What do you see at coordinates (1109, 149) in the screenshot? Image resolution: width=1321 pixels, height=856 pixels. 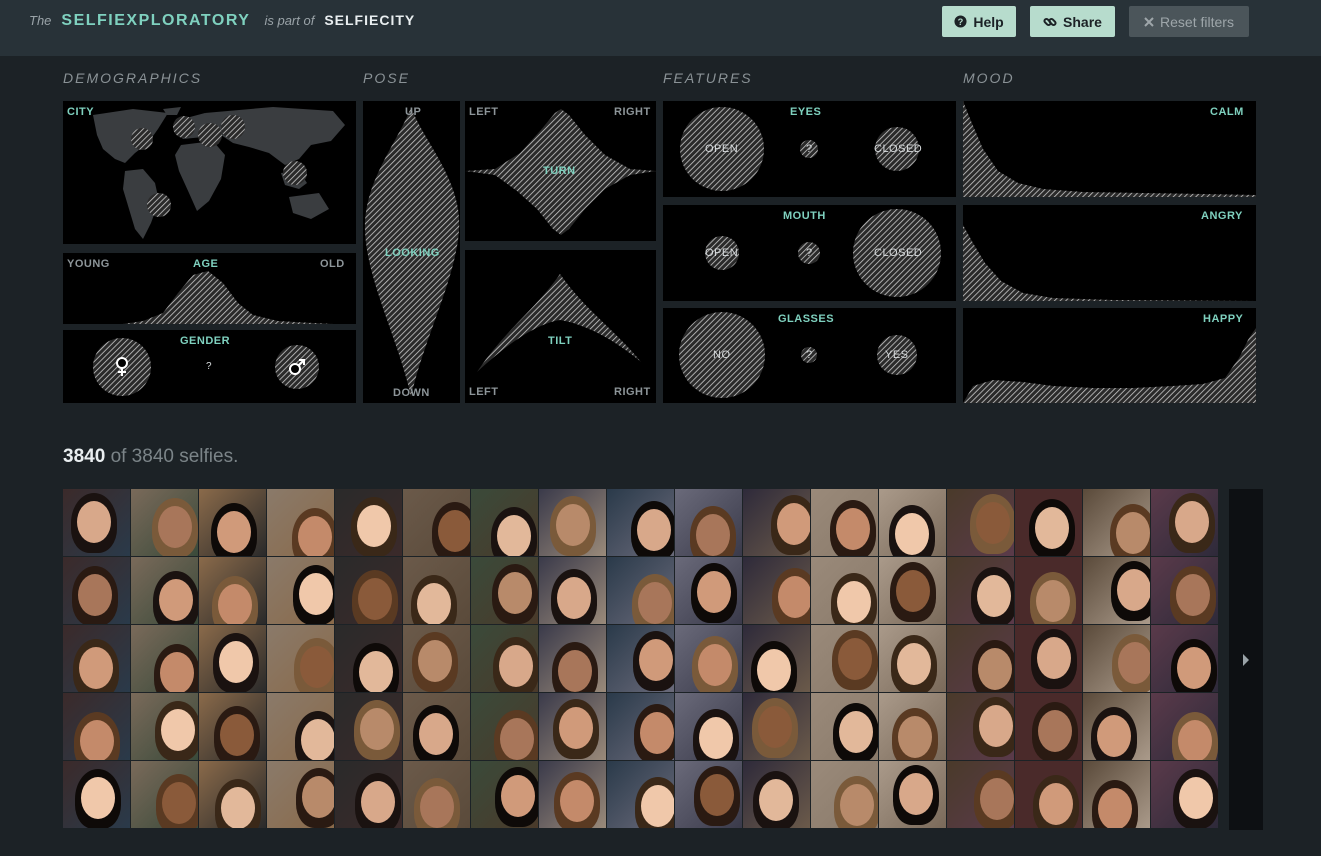 I see `calm-filter: CALM` at bounding box center [1109, 149].